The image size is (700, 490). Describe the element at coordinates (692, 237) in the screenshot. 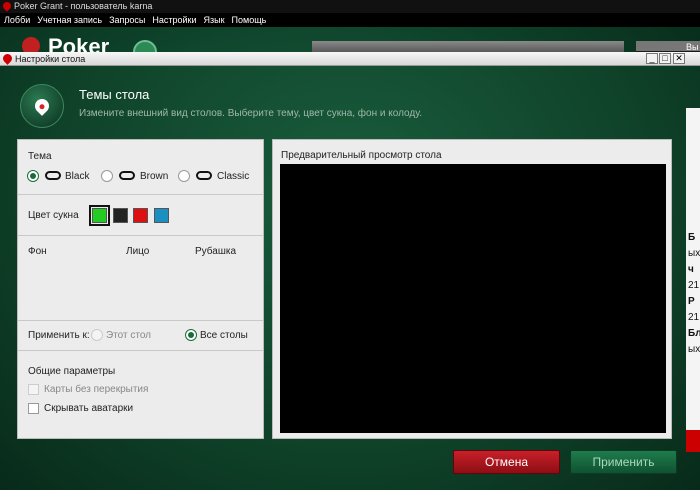

I see `lobby-fragment: Б` at that location.